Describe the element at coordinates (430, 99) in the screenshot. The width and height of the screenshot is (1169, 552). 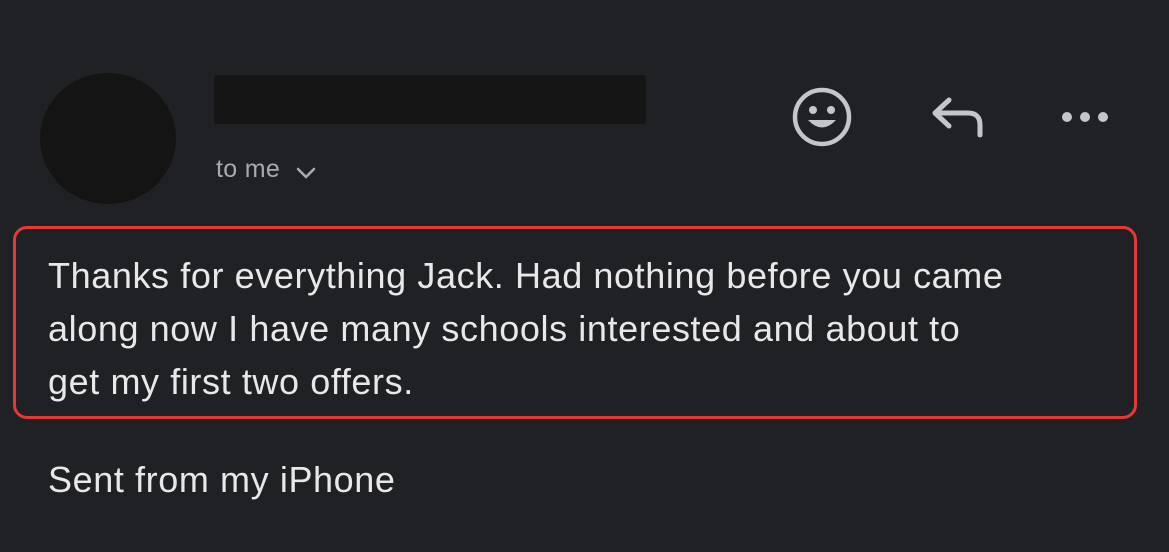
I see `sender-name-redacted` at that location.